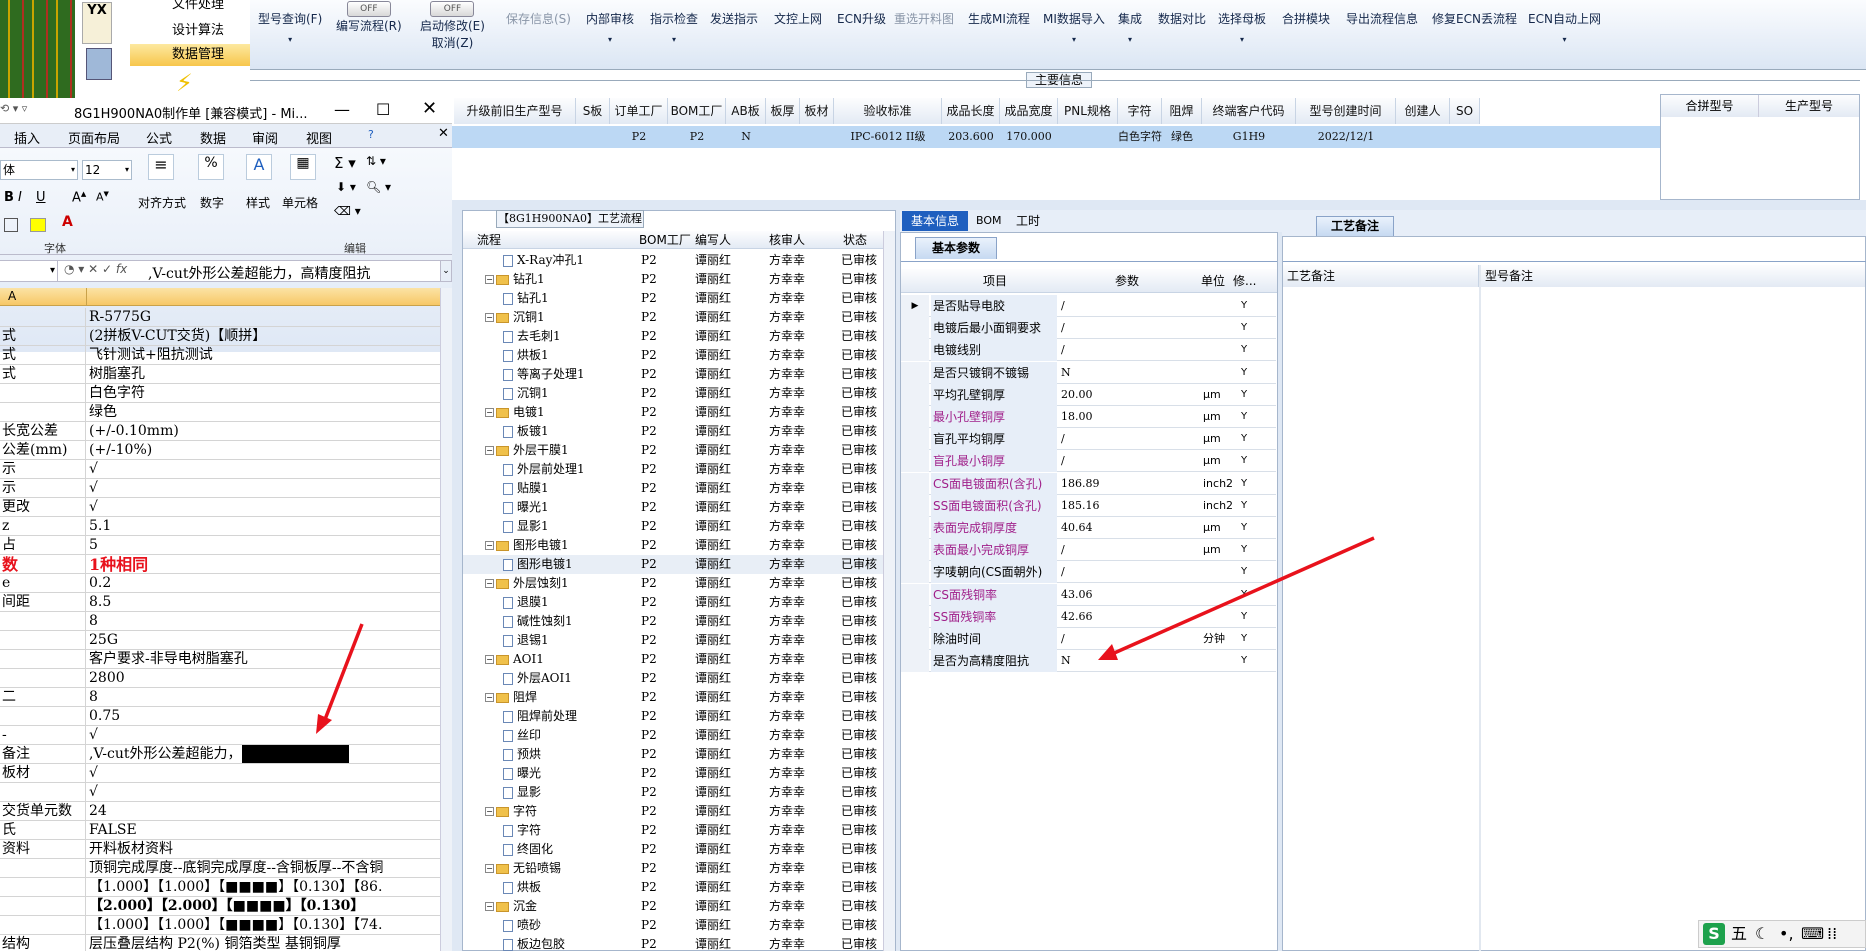  I want to click on red-arrow-left, so click(340, 678).